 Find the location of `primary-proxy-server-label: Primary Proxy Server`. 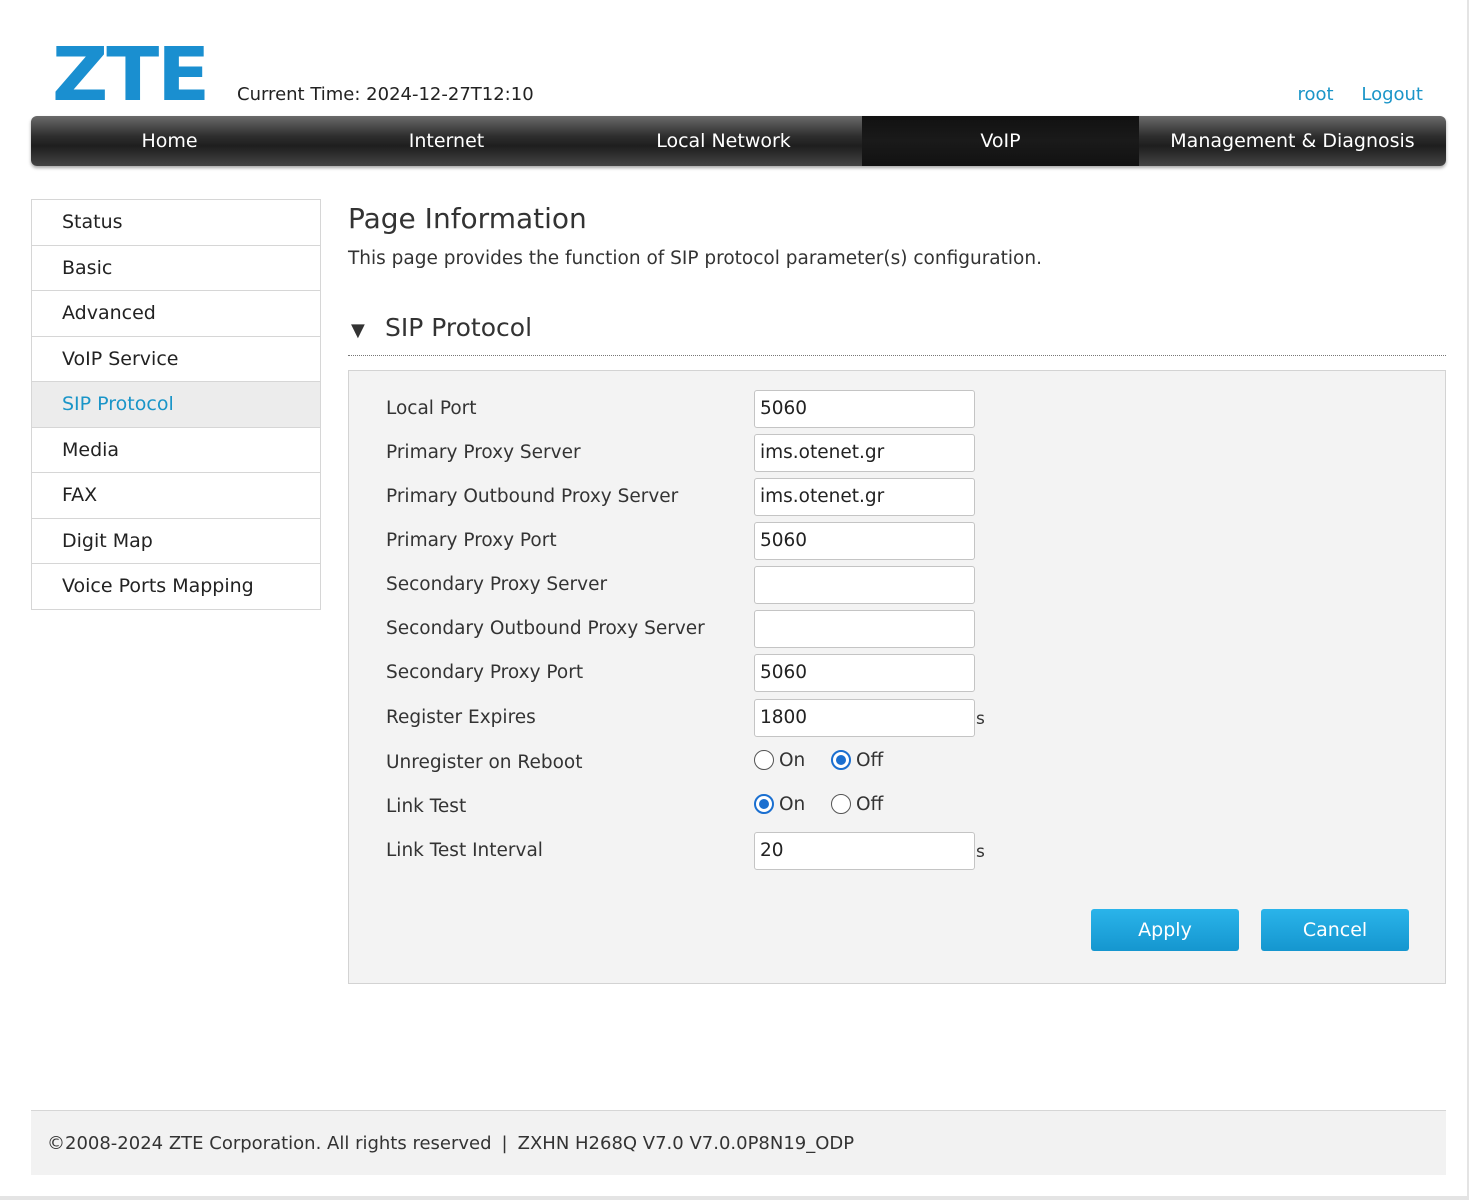

primary-proxy-server-label: Primary Proxy Server is located at coordinates (483, 452).